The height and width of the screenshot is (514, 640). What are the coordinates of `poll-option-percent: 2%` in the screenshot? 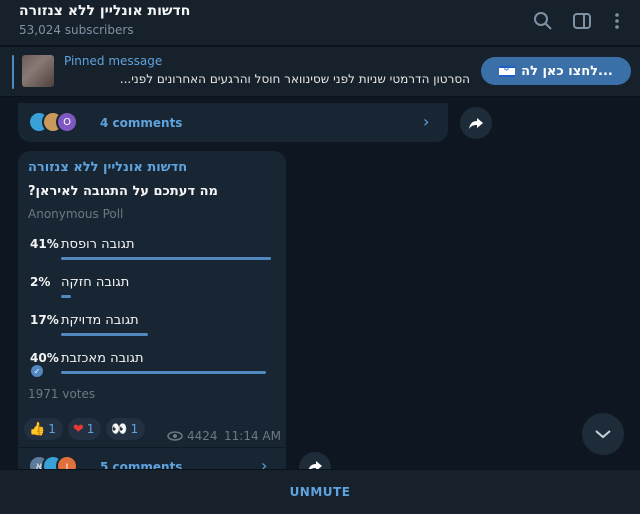 It's located at (40, 282).